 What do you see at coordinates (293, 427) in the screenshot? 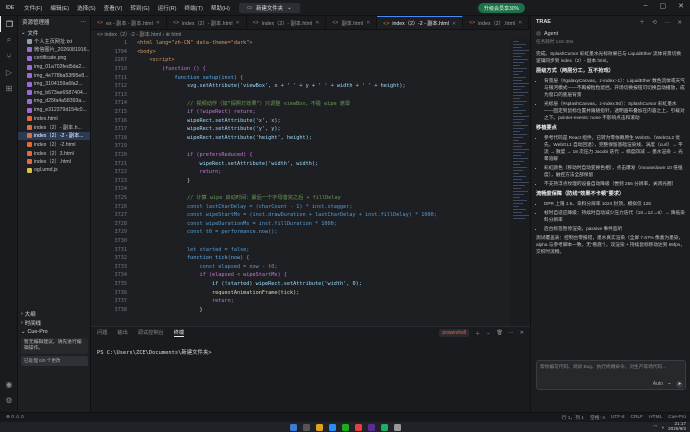
I see `windows-start-icon` at bounding box center [293, 427].